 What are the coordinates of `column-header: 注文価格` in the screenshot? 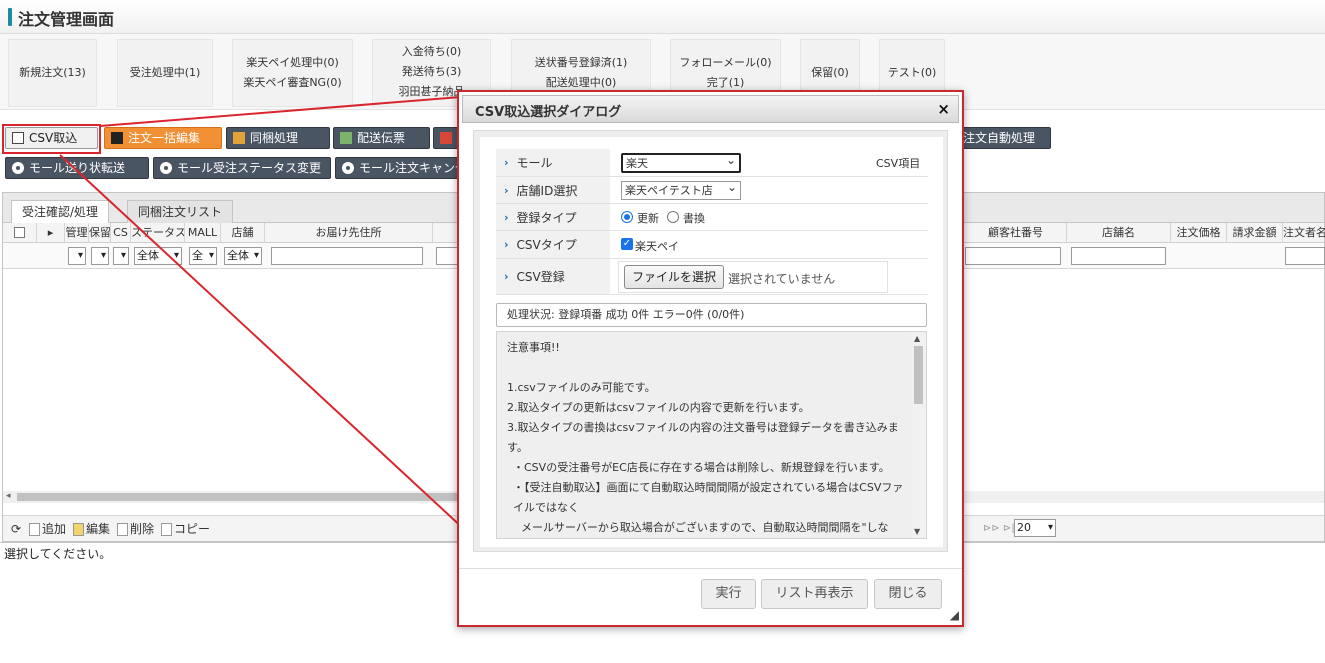 It's located at (1199, 233).